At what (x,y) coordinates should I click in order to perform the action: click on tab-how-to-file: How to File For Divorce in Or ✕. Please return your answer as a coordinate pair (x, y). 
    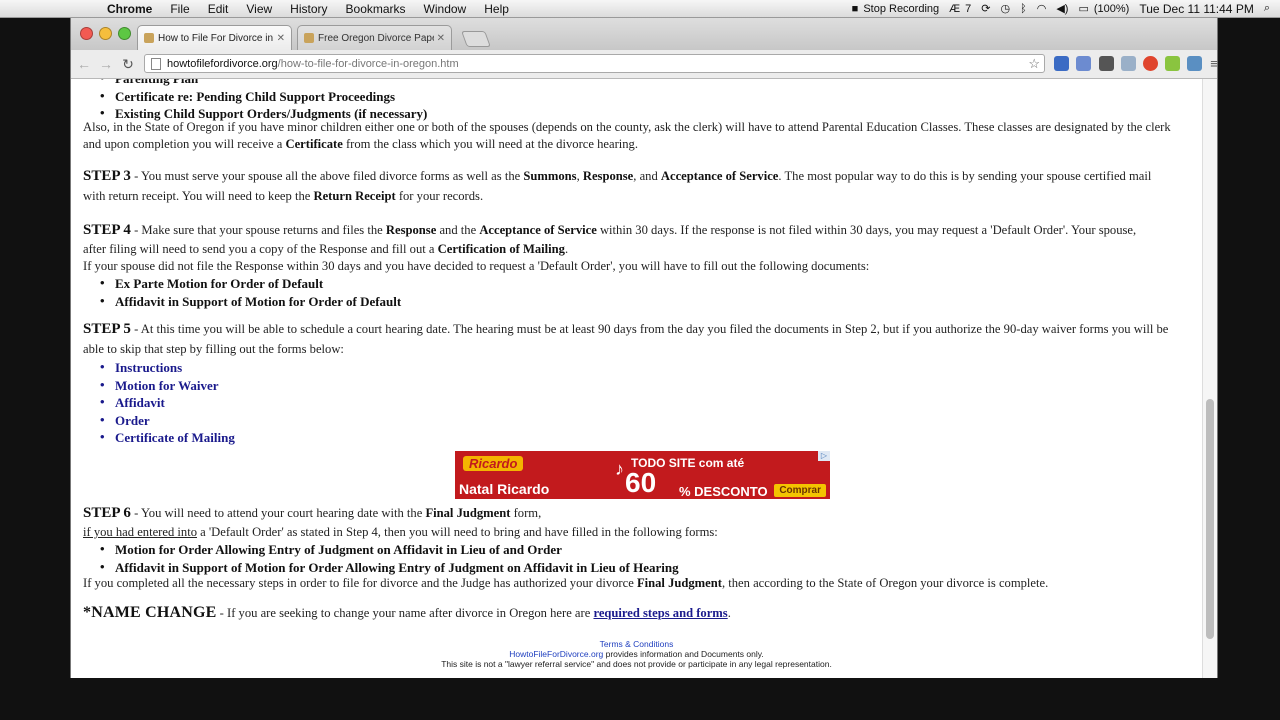
    Looking at the image, I should click on (214, 37).